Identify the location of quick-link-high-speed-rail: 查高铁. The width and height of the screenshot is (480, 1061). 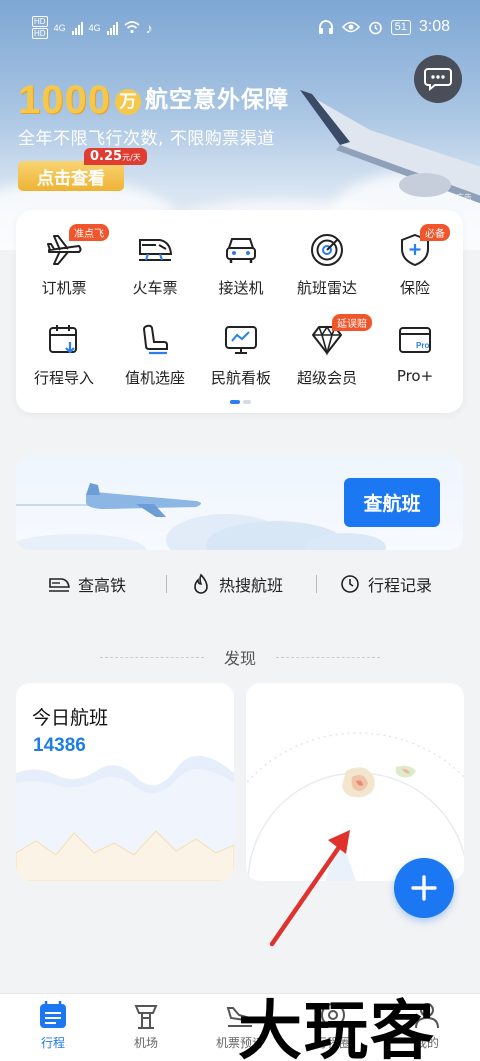
(87, 584).